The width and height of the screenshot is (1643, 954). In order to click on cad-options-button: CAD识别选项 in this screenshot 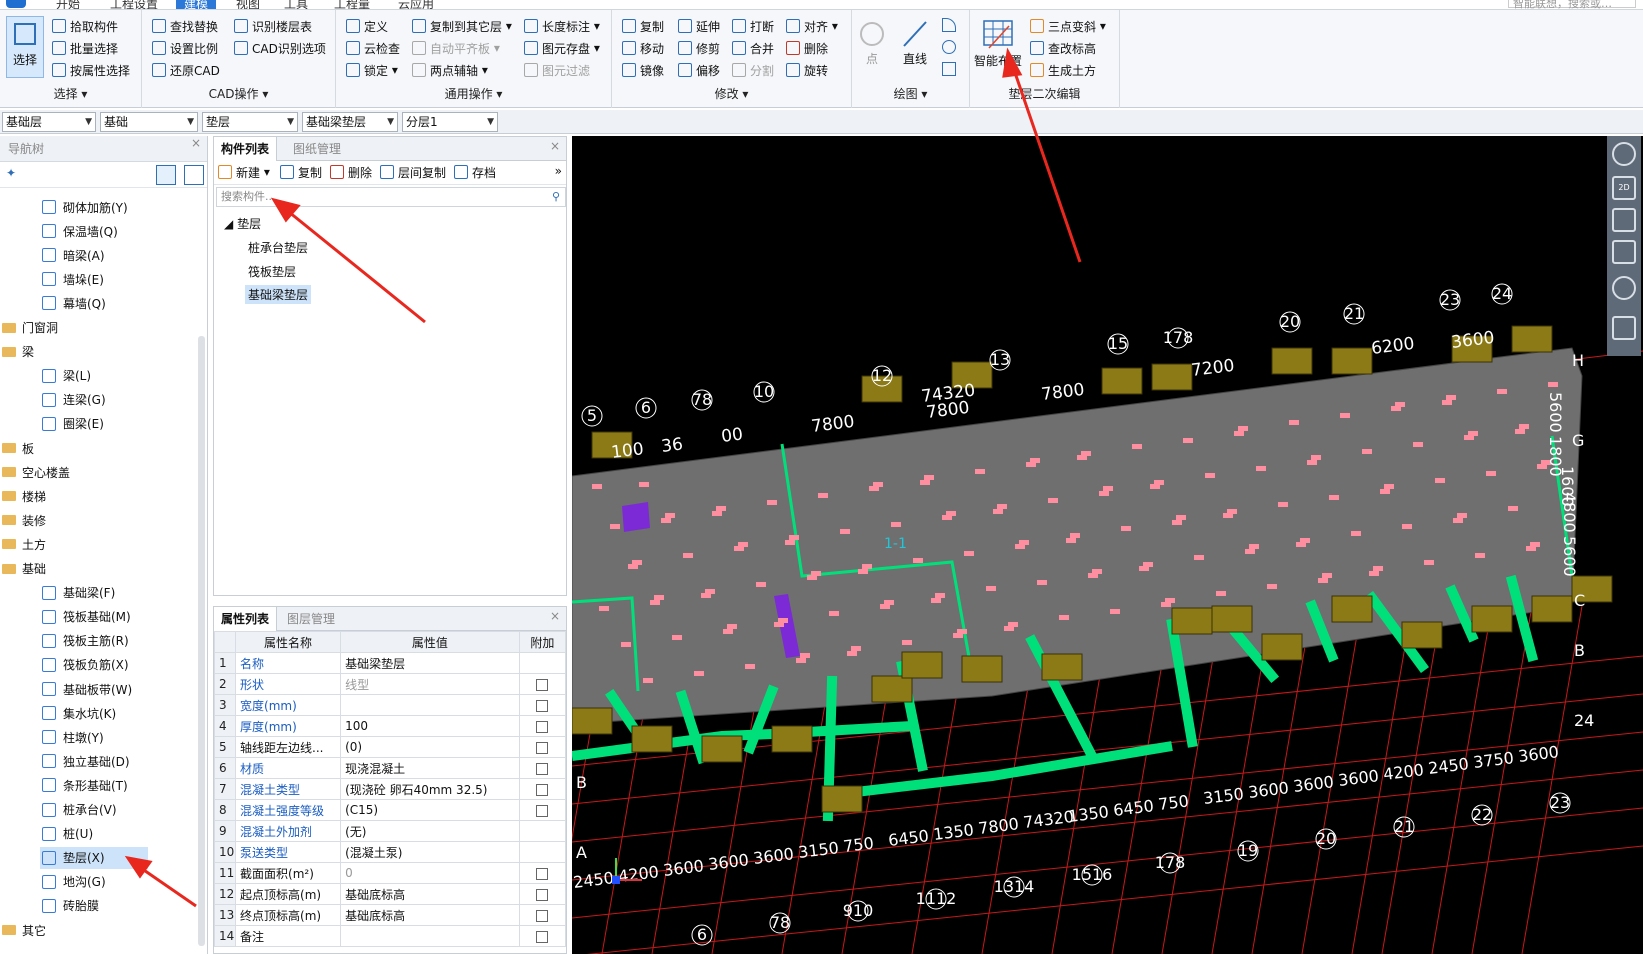, I will do `click(280, 48)`.